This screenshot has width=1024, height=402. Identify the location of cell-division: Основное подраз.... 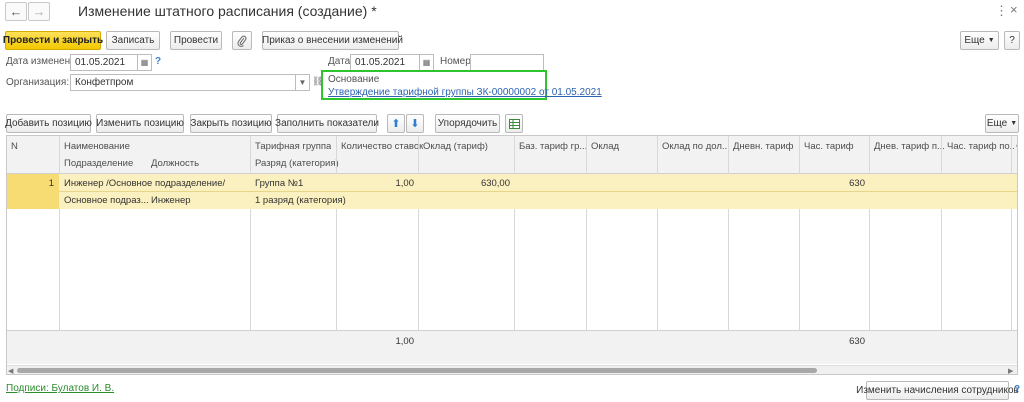
(106, 200).